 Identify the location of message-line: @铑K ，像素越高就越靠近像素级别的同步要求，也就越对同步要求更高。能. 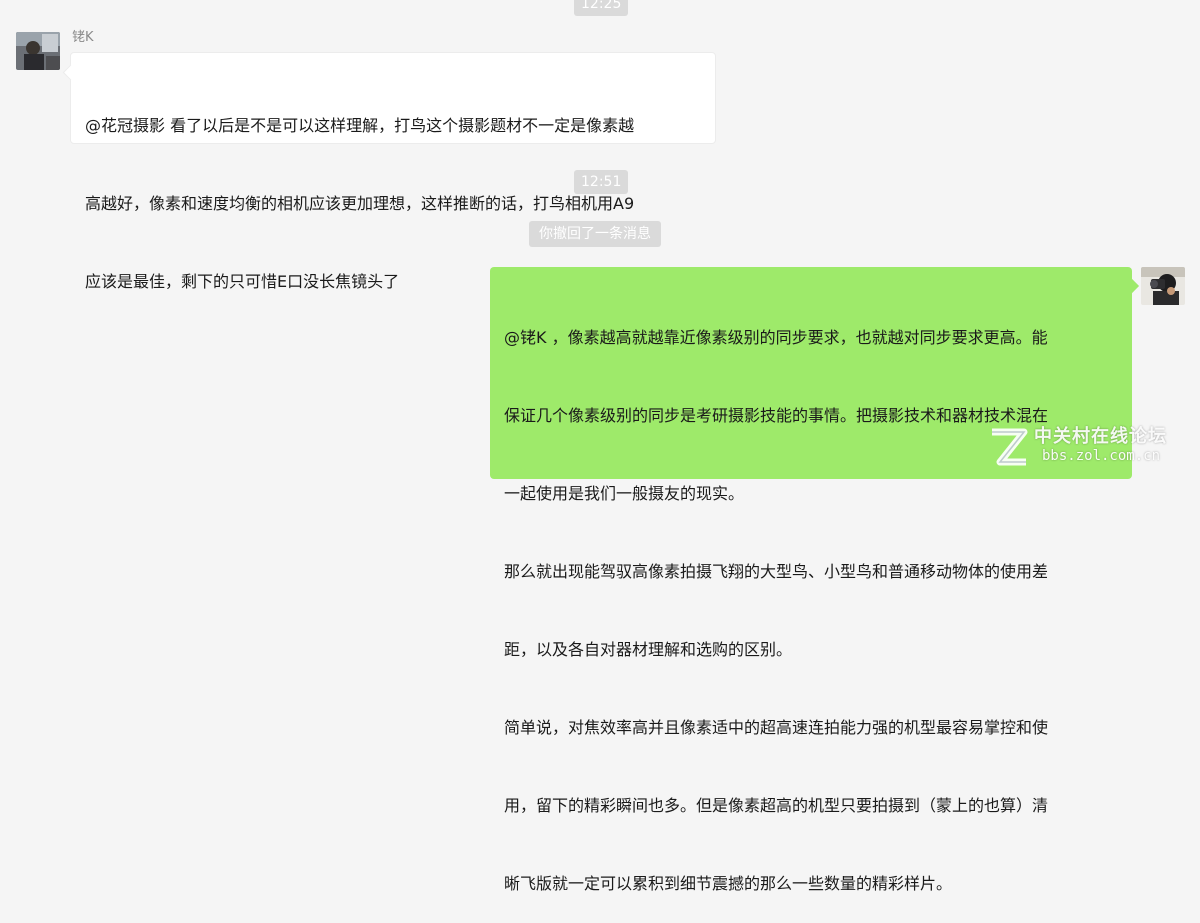
(776, 337).